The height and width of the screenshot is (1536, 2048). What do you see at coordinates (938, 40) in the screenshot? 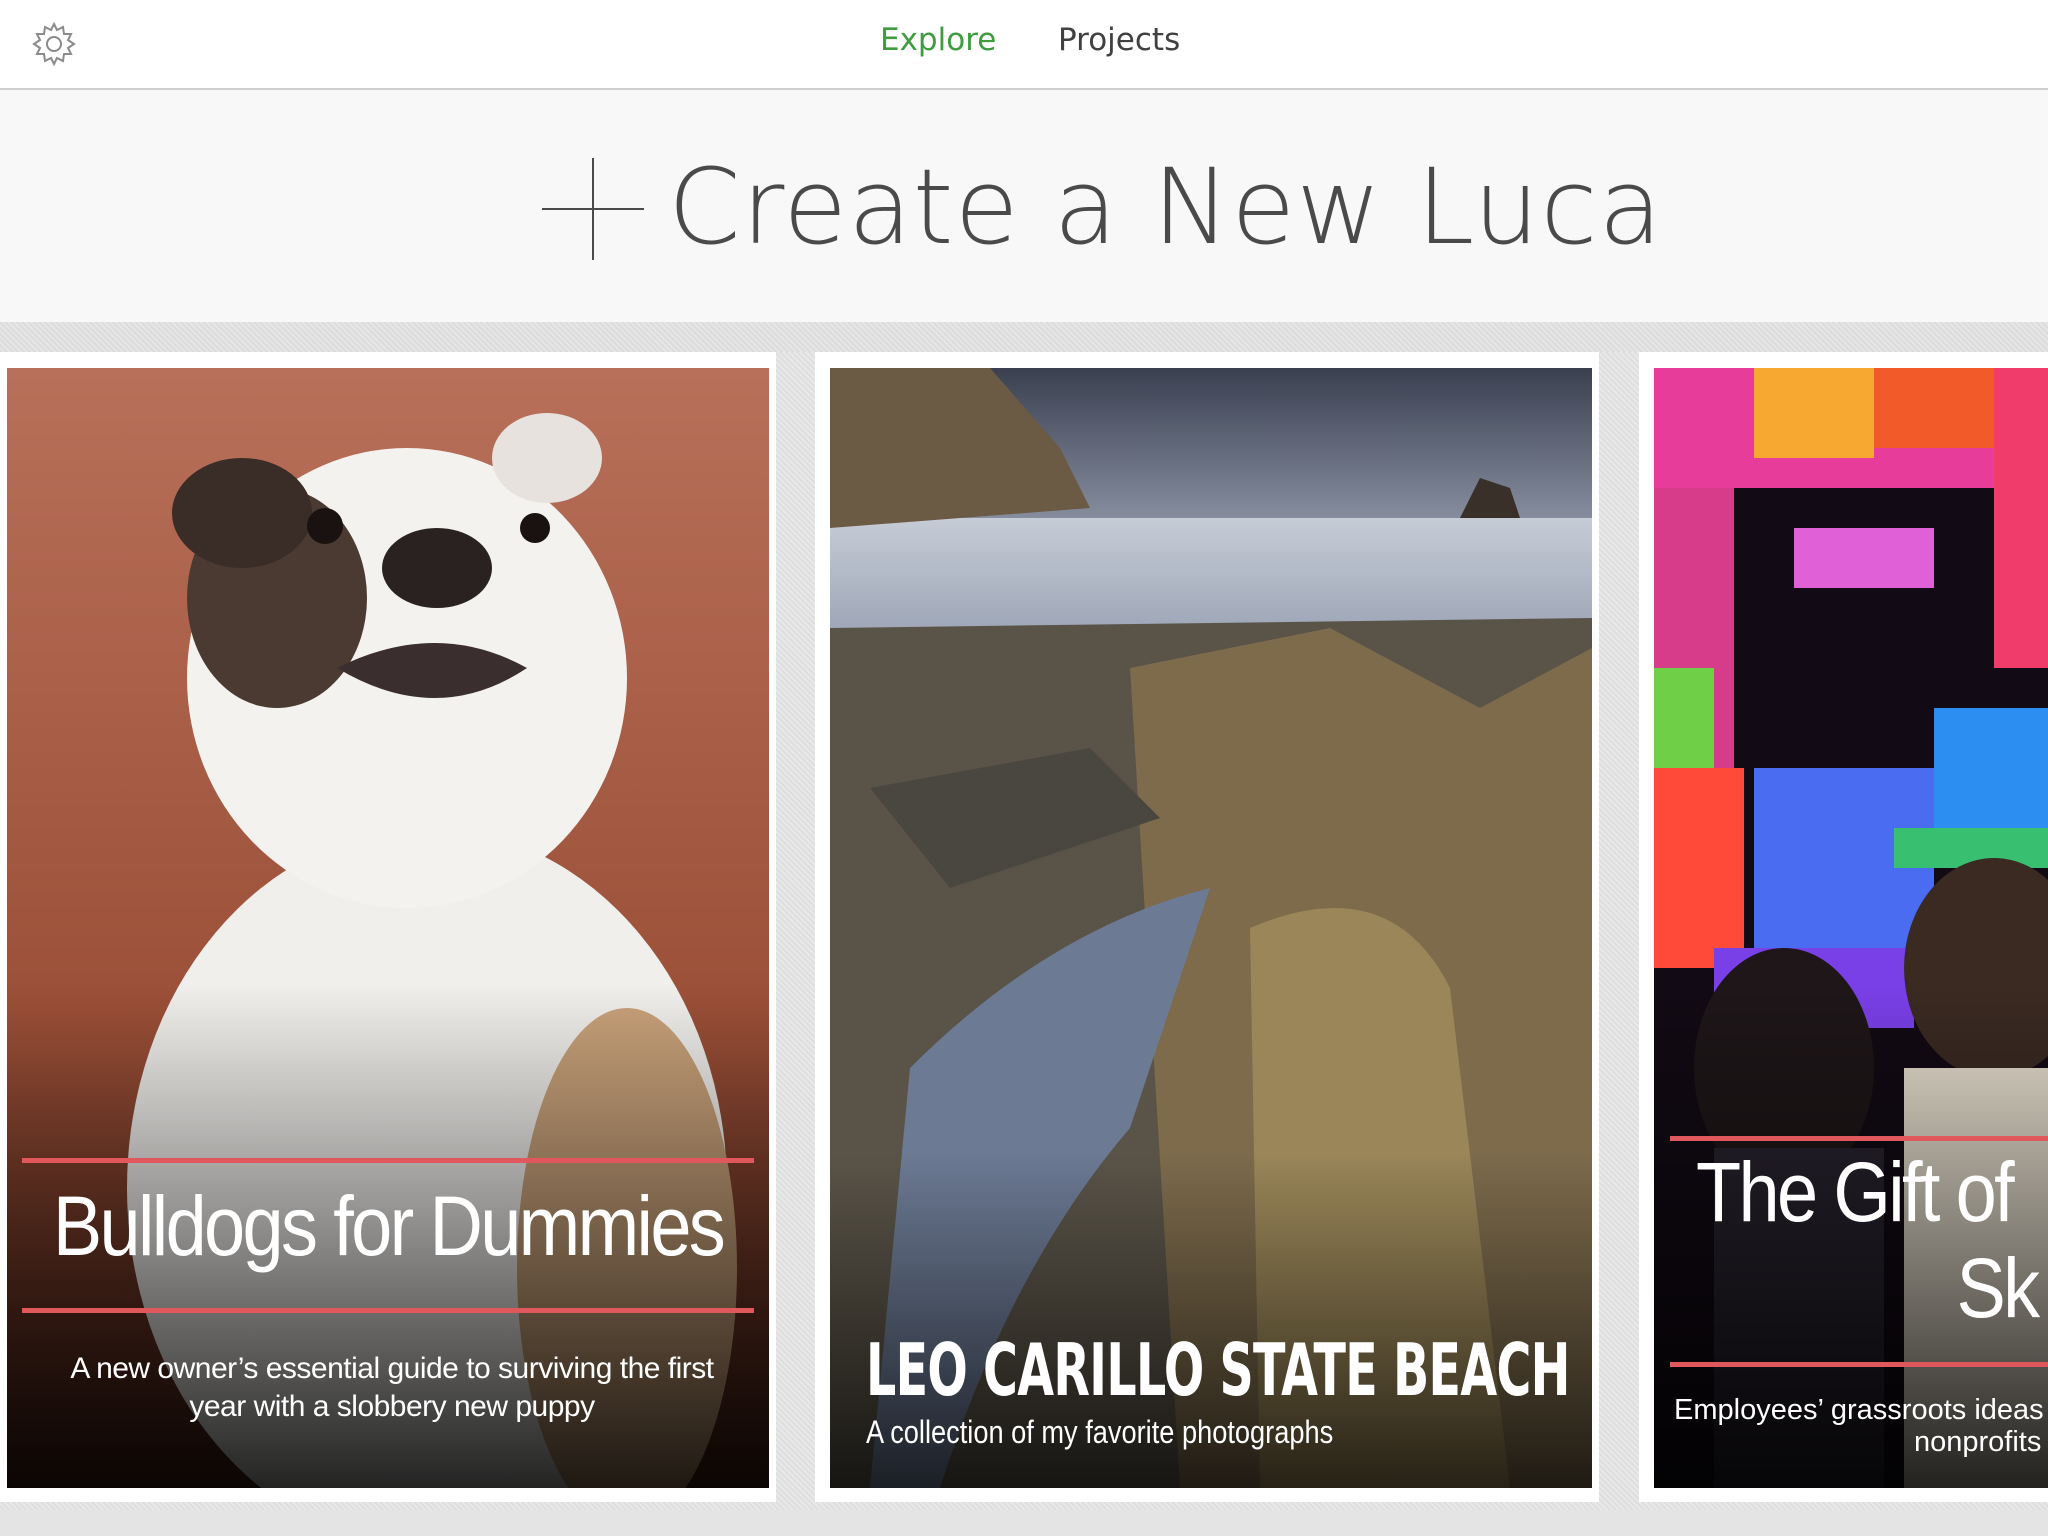
I see `tab-explore: Explore` at bounding box center [938, 40].